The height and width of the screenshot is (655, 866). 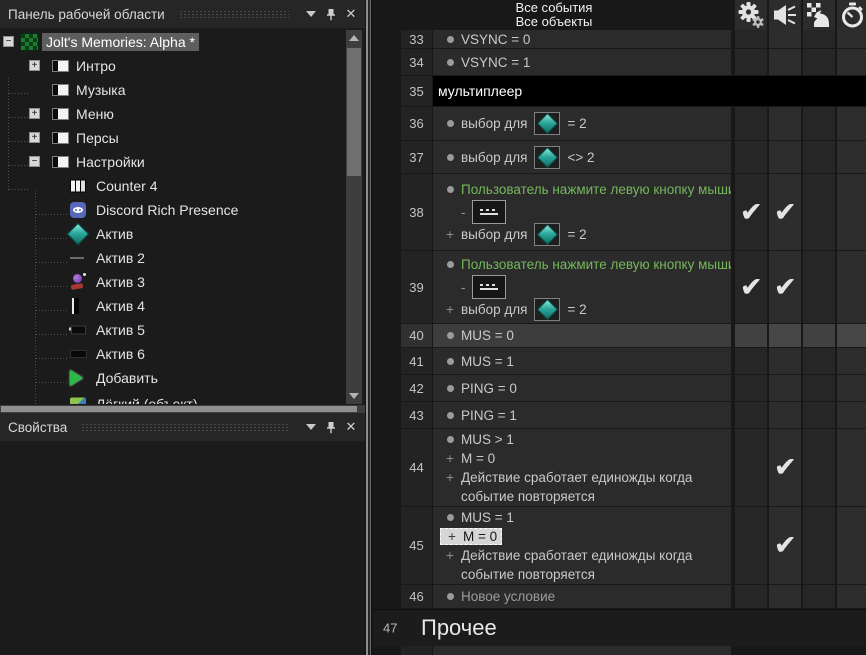 I want to click on condition-text: MUS > 1, so click(x=487, y=439).